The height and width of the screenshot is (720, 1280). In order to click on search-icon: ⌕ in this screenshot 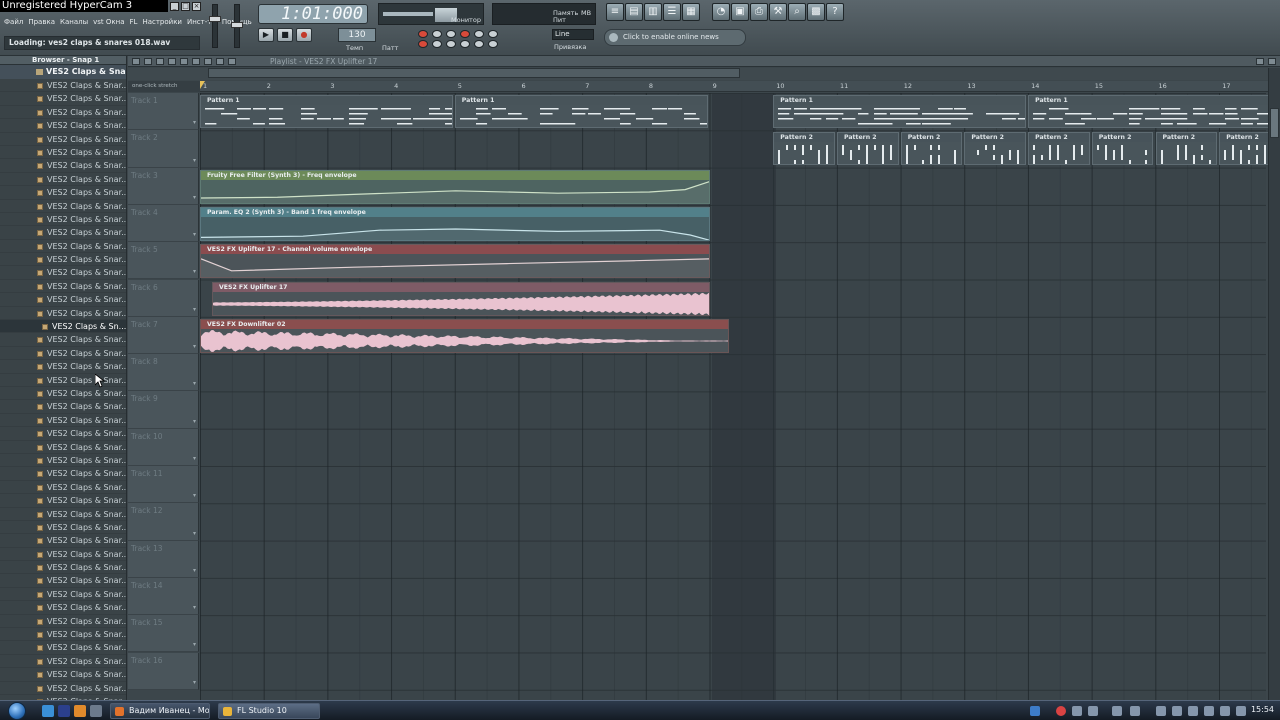, I will do `click(797, 12)`.